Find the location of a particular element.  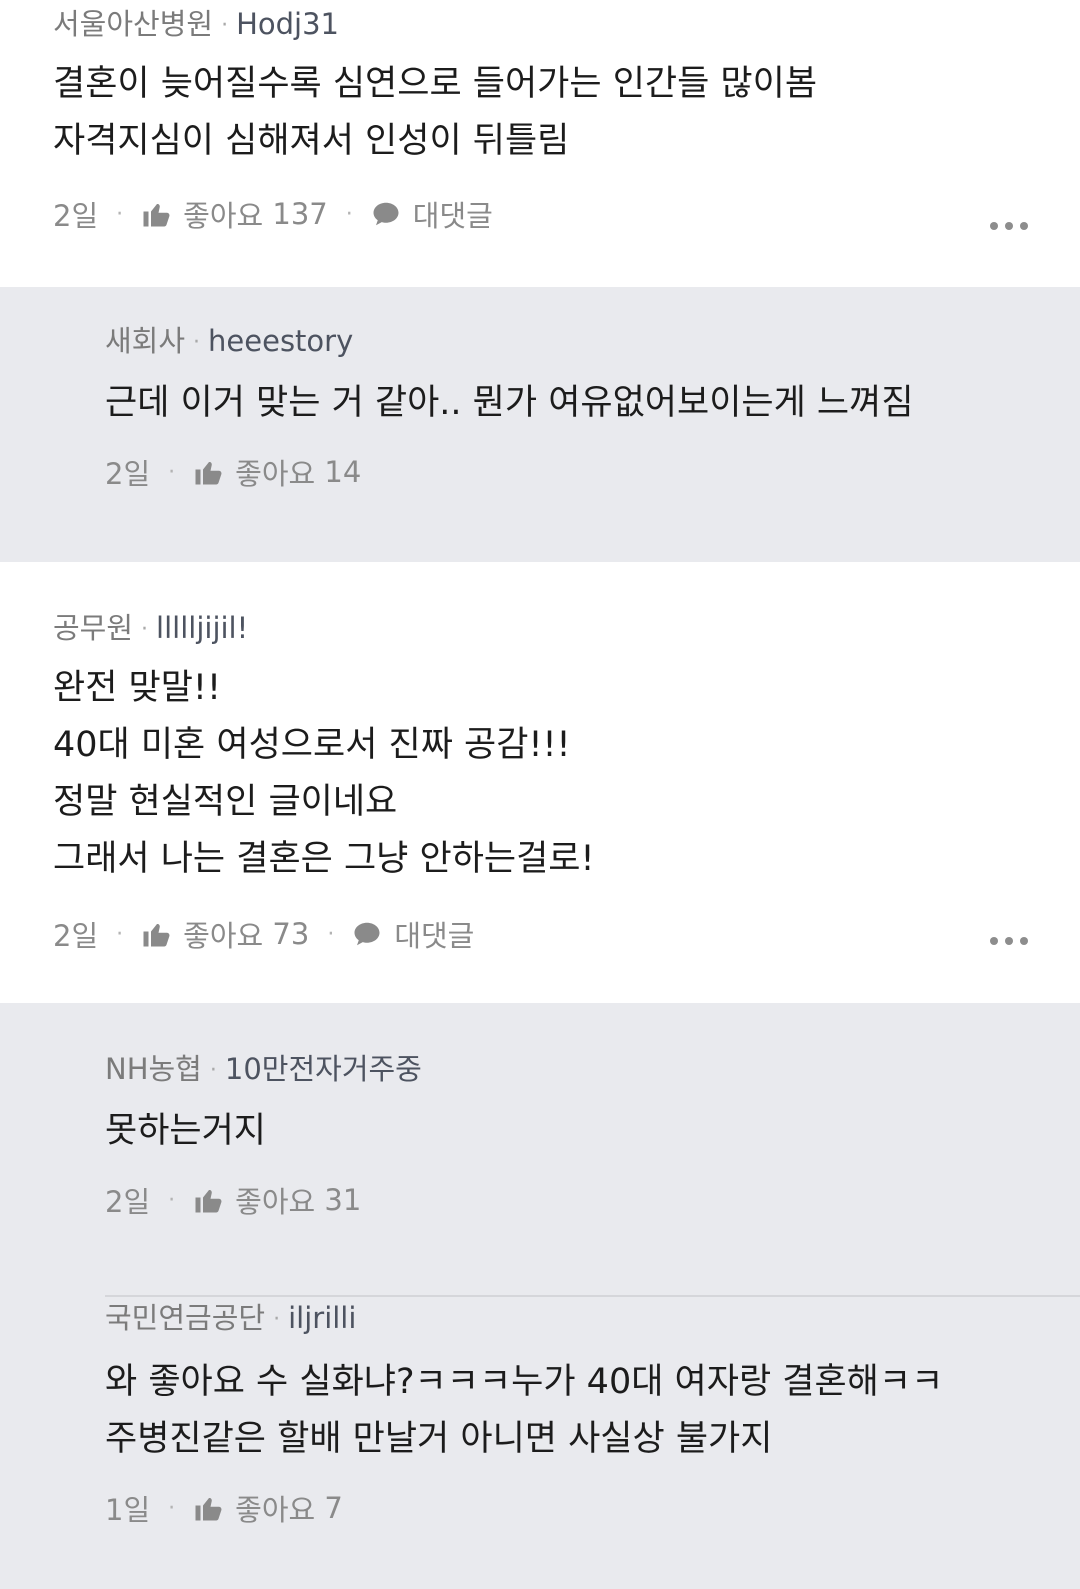

comment-line: 완전 맞말!! is located at coordinates (137, 688).